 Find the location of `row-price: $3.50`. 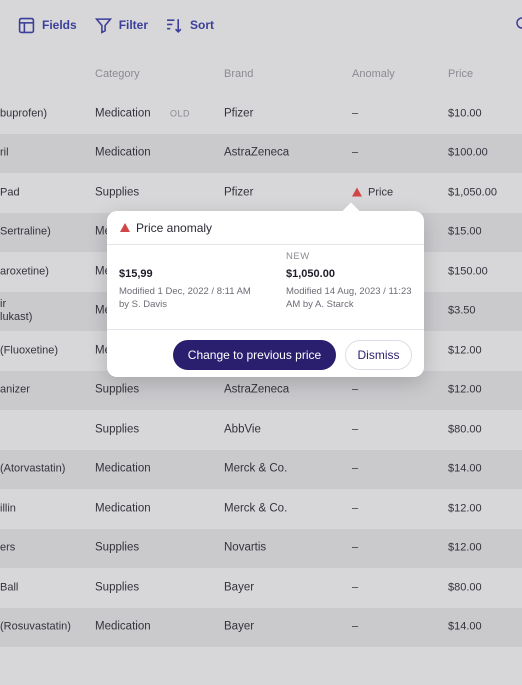

row-price: $3.50 is located at coordinates (462, 310).